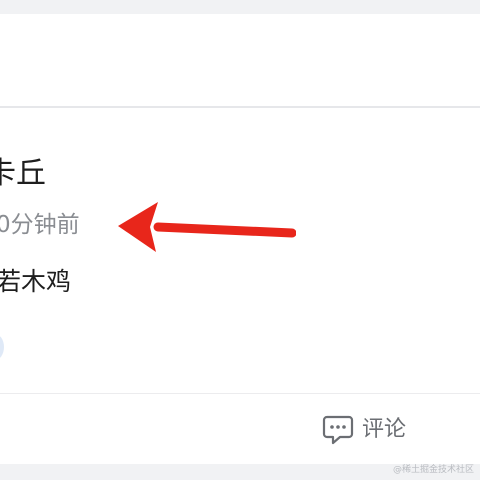  Describe the element at coordinates (338, 430) in the screenshot. I see `comment-icon` at that location.